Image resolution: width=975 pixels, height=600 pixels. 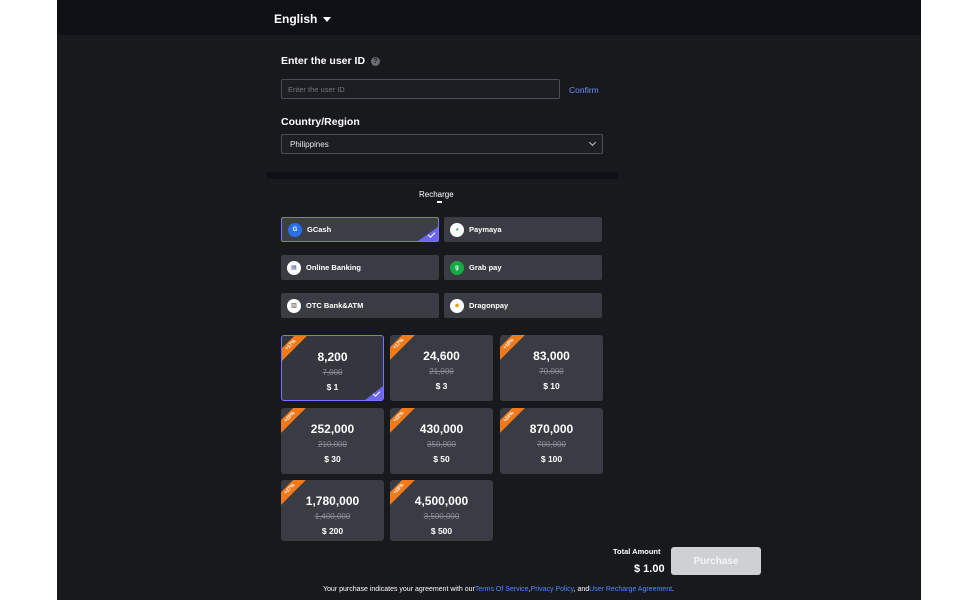 What do you see at coordinates (442, 175) in the screenshot?
I see `section-divider` at bounding box center [442, 175].